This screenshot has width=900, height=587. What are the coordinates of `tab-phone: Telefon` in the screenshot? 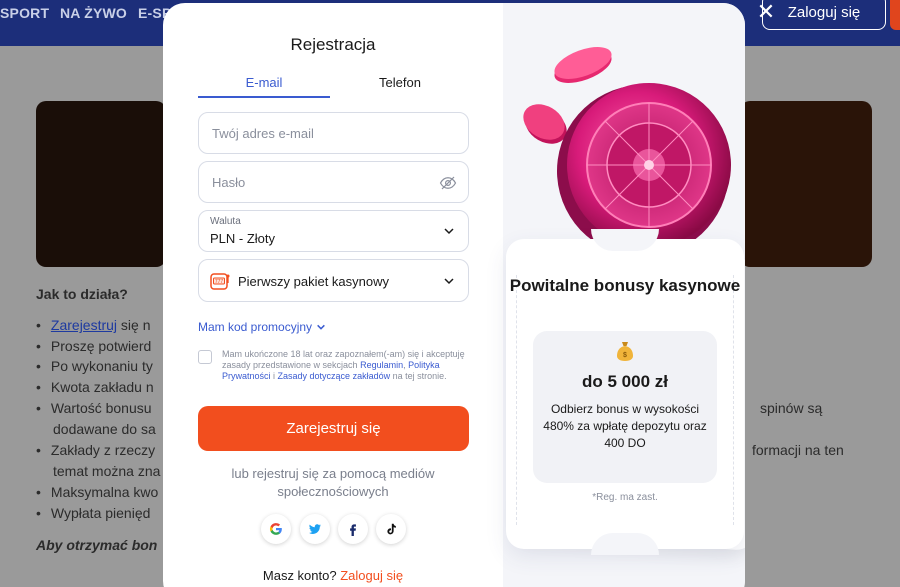 It's located at (400, 82).